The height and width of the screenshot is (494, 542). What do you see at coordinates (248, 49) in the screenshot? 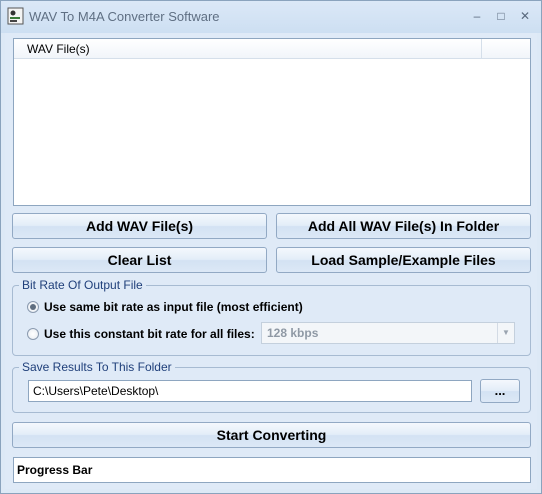
I see `column-header-wav-files: WAV File(s)` at bounding box center [248, 49].